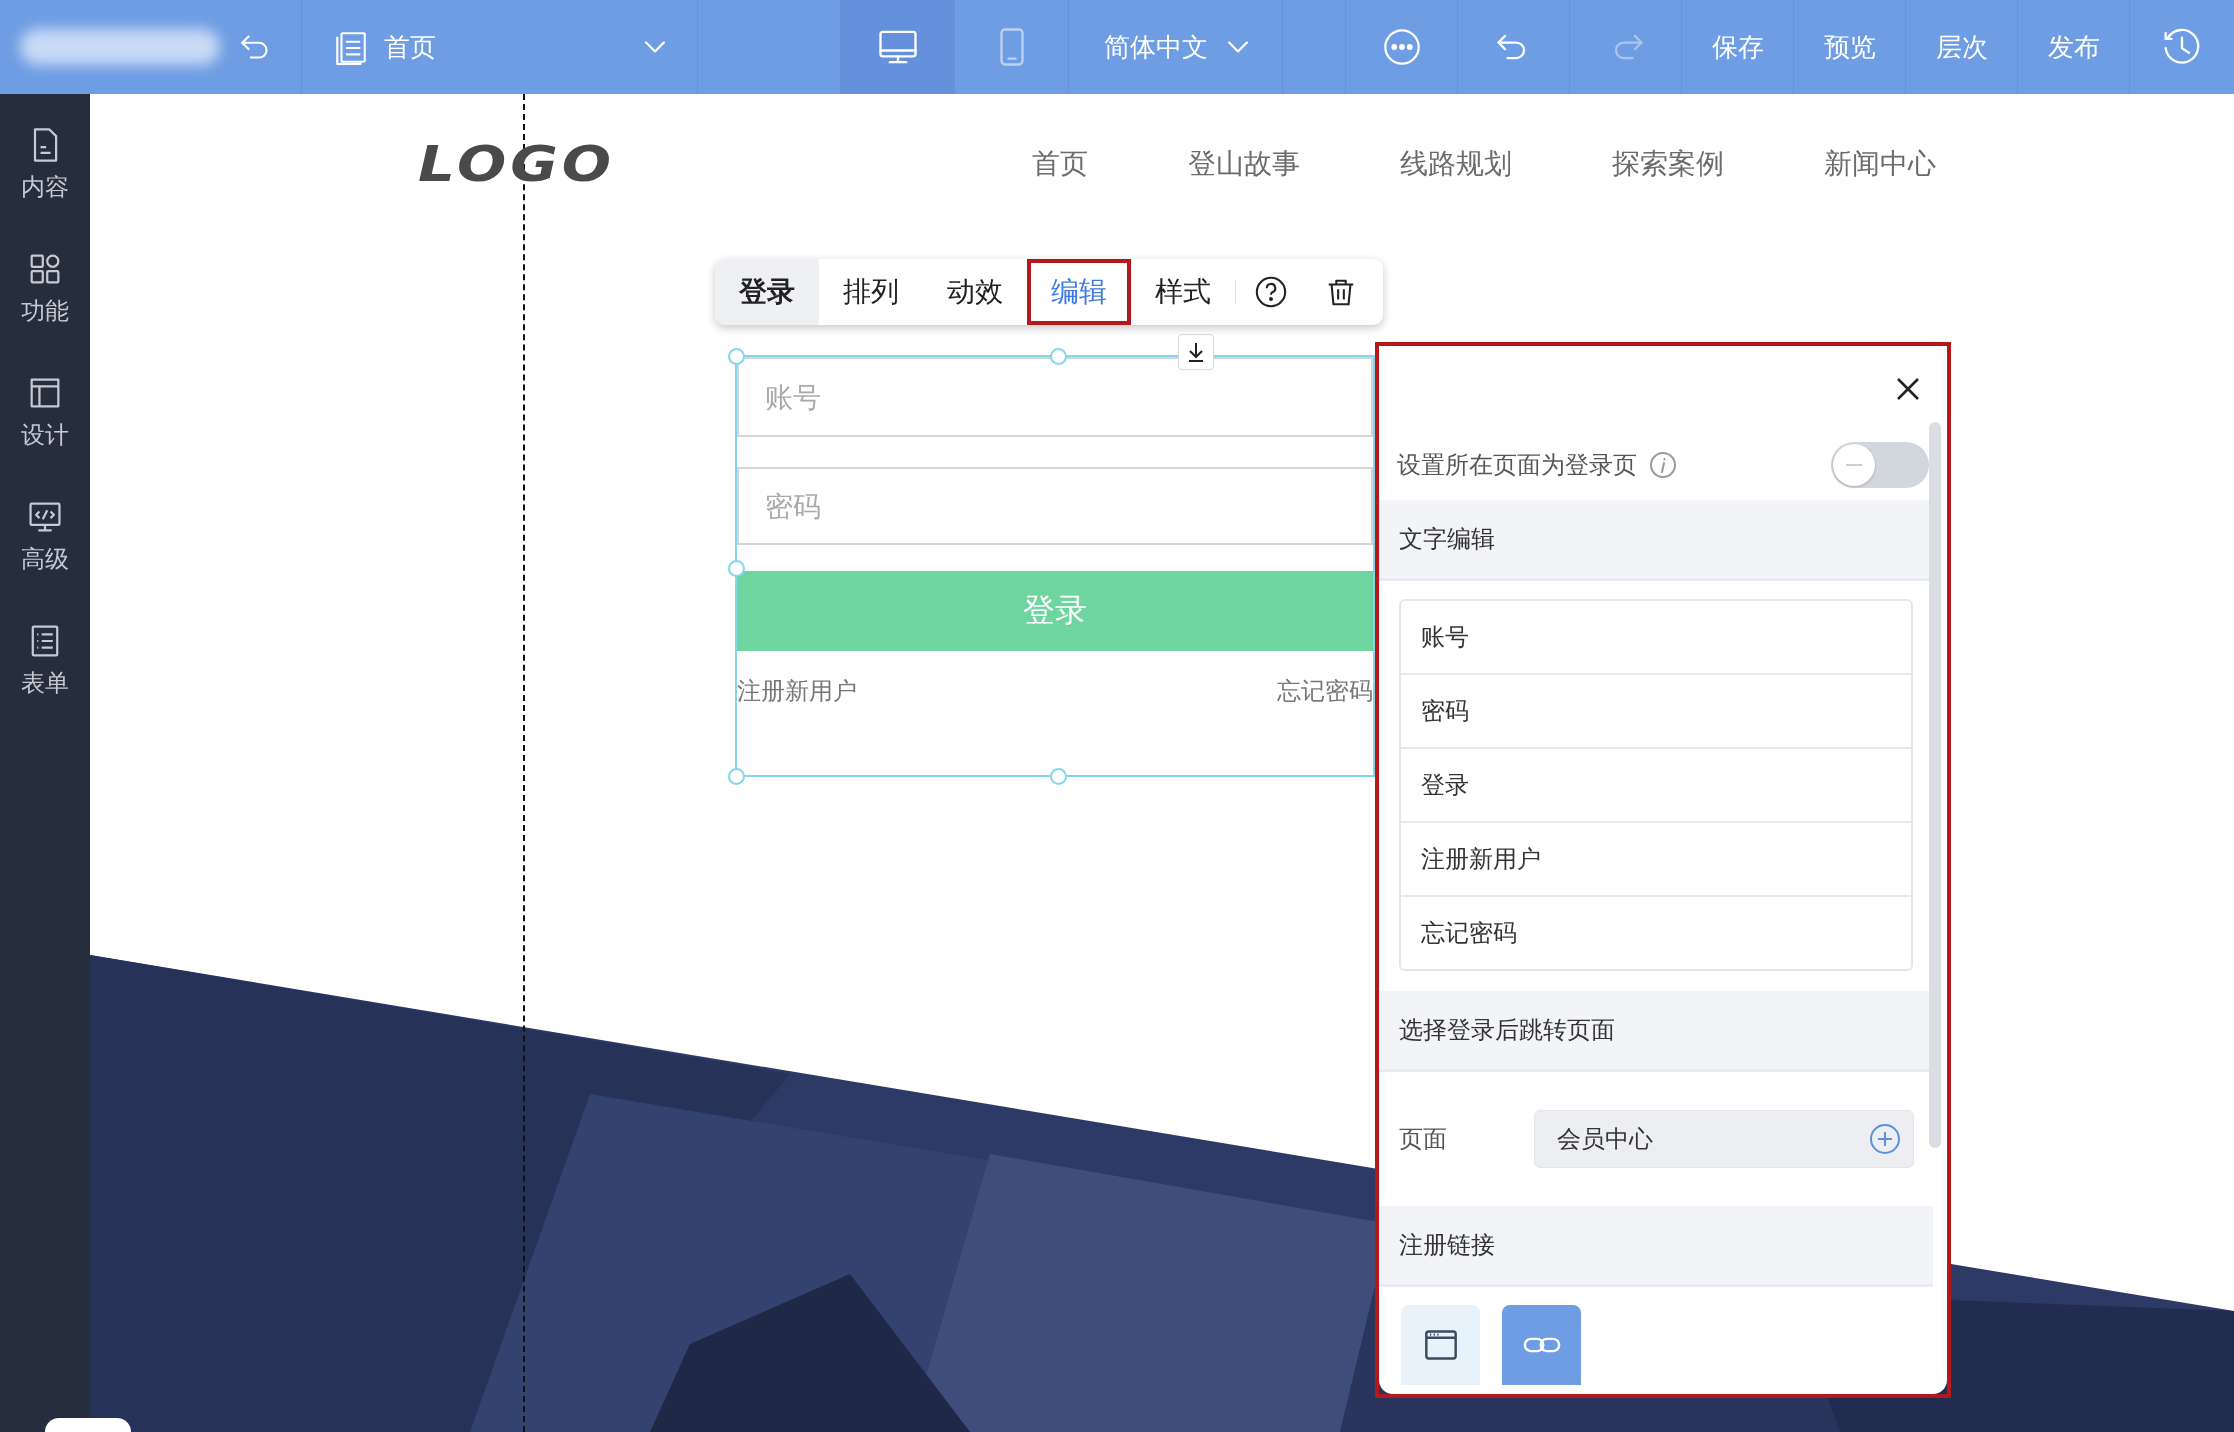 The width and height of the screenshot is (2234, 1432). What do you see at coordinates (898, 47) in the screenshot?
I see `desktop-button` at bounding box center [898, 47].